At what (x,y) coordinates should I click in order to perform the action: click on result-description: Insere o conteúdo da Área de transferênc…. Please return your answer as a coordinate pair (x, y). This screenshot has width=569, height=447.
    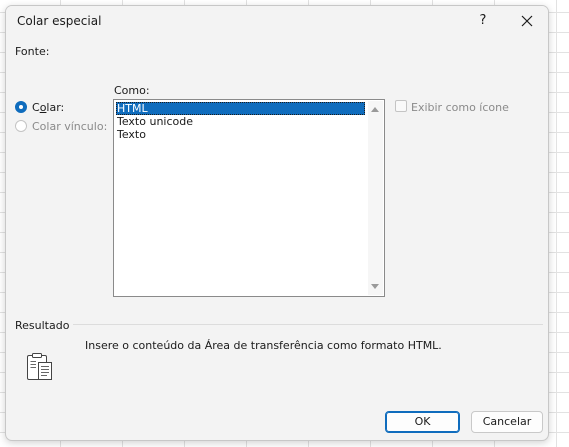
    Looking at the image, I should click on (263, 345).